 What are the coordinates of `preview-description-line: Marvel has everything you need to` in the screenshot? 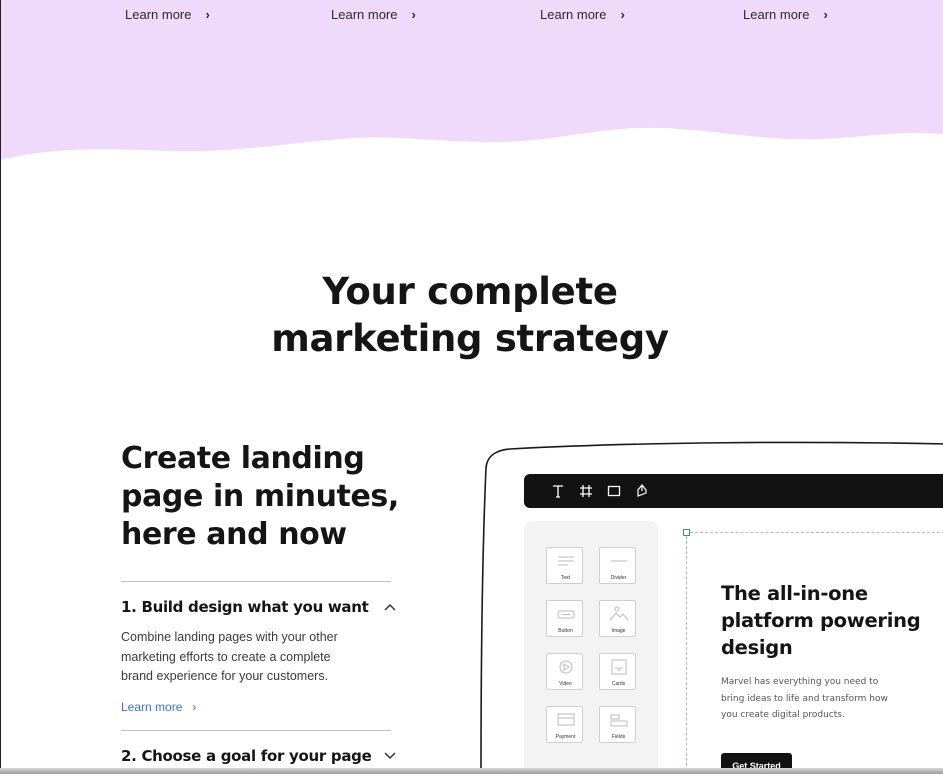 It's located at (800, 682).